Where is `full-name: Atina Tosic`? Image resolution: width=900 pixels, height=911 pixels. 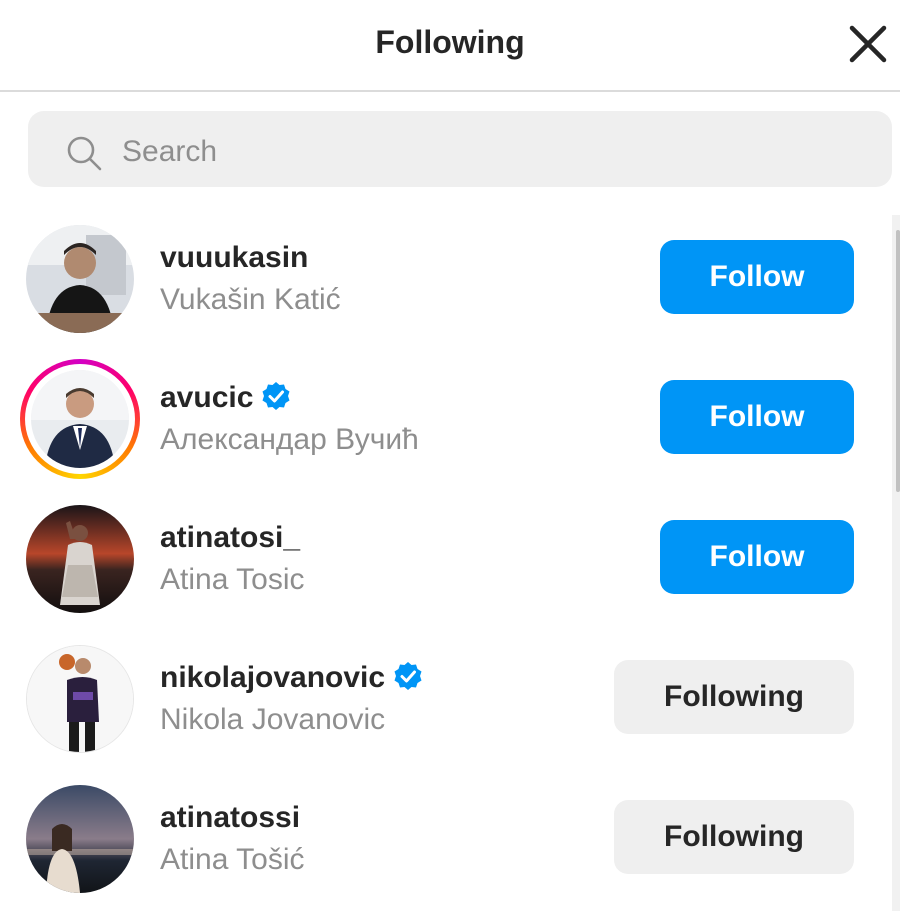 full-name: Atina Tosic is located at coordinates (232, 579).